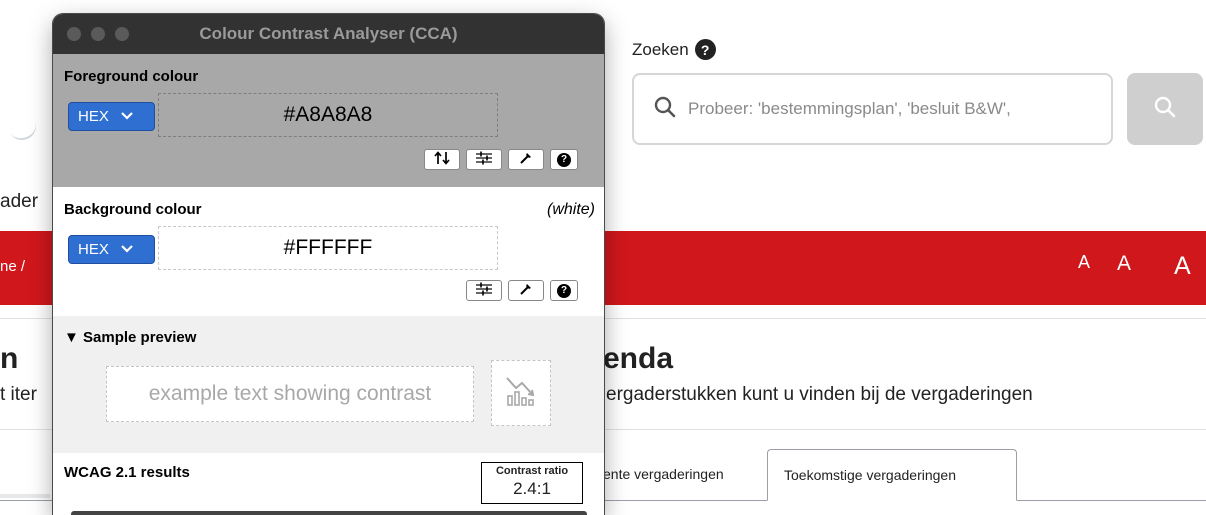 The width and height of the screenshot is (1206, 515). What do you see at coordinates (328, 484) in the screenshot?
I see `wcag-results-section: WCAG 2.1 results Contrast ratio 2.4:1` at bounding box center [328, 484].